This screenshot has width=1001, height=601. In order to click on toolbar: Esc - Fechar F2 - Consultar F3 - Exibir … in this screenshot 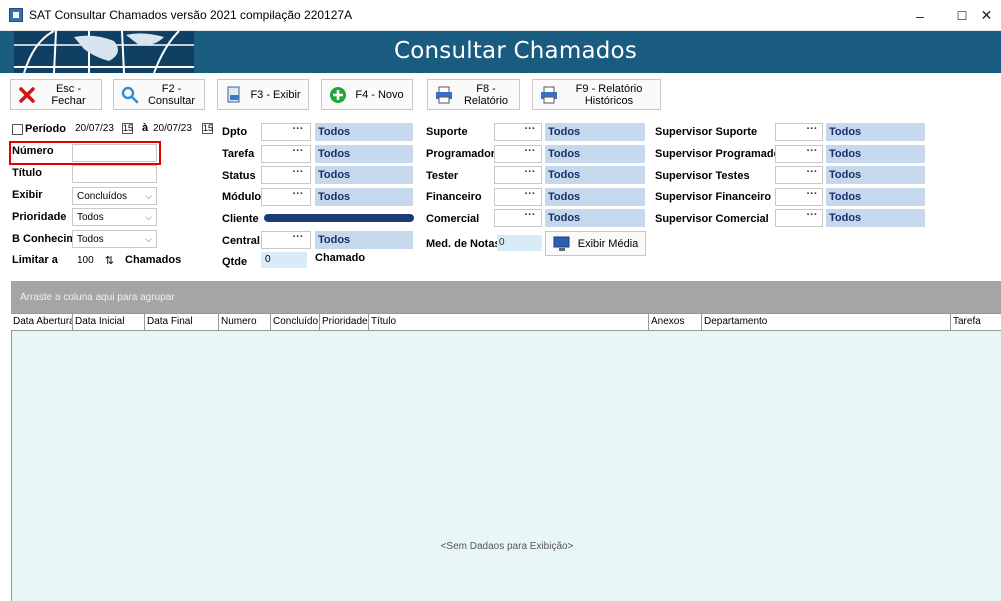, I will do `click(500, 96)`.